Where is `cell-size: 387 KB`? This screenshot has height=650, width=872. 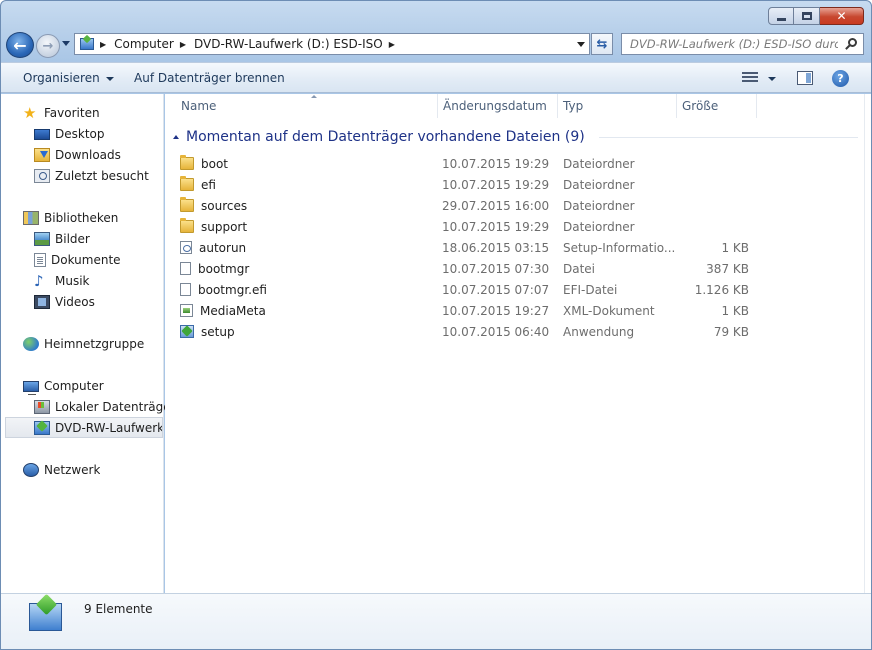 cell-size: 387 KB is located at coordinates (727, 268).